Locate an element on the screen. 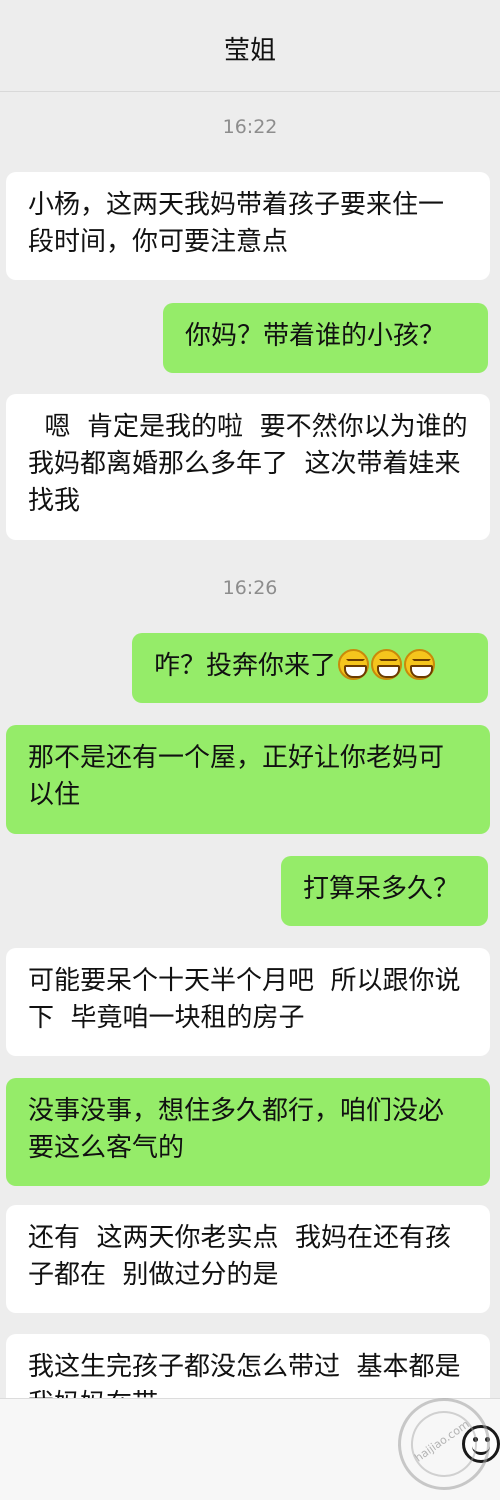  message-bubble-sent: 那不是还有一个屋，正好让你老妈可以住 is located at coordinates (248, 779).